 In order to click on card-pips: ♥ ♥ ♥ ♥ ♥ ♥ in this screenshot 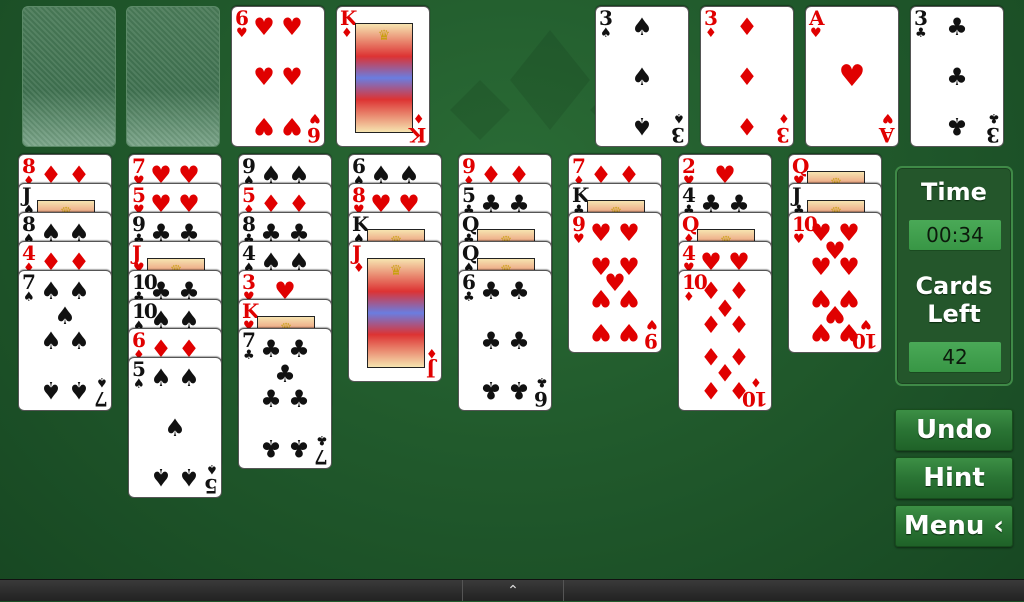, I will do `click(278, 76)`.